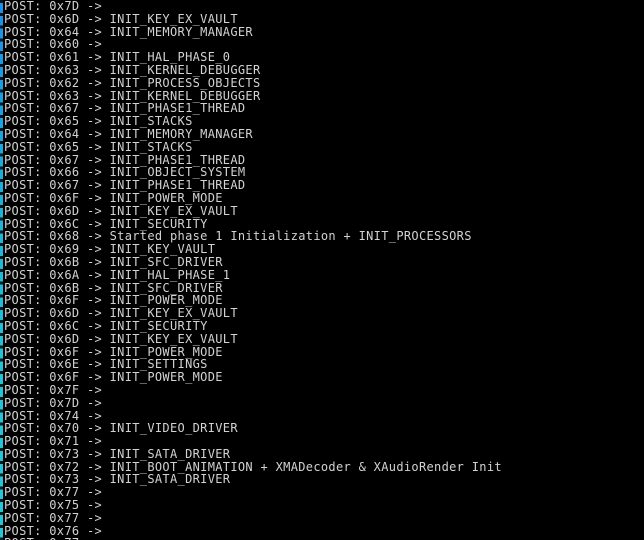 Image resolution: width=644 pixels, height=540 pixels. What do you see at coordinates (117, 274) in the screenshot?
I see `log-line: POST: 0x6A -> INIT_HAL_PHASE_1` at bounding box center [117, 274].